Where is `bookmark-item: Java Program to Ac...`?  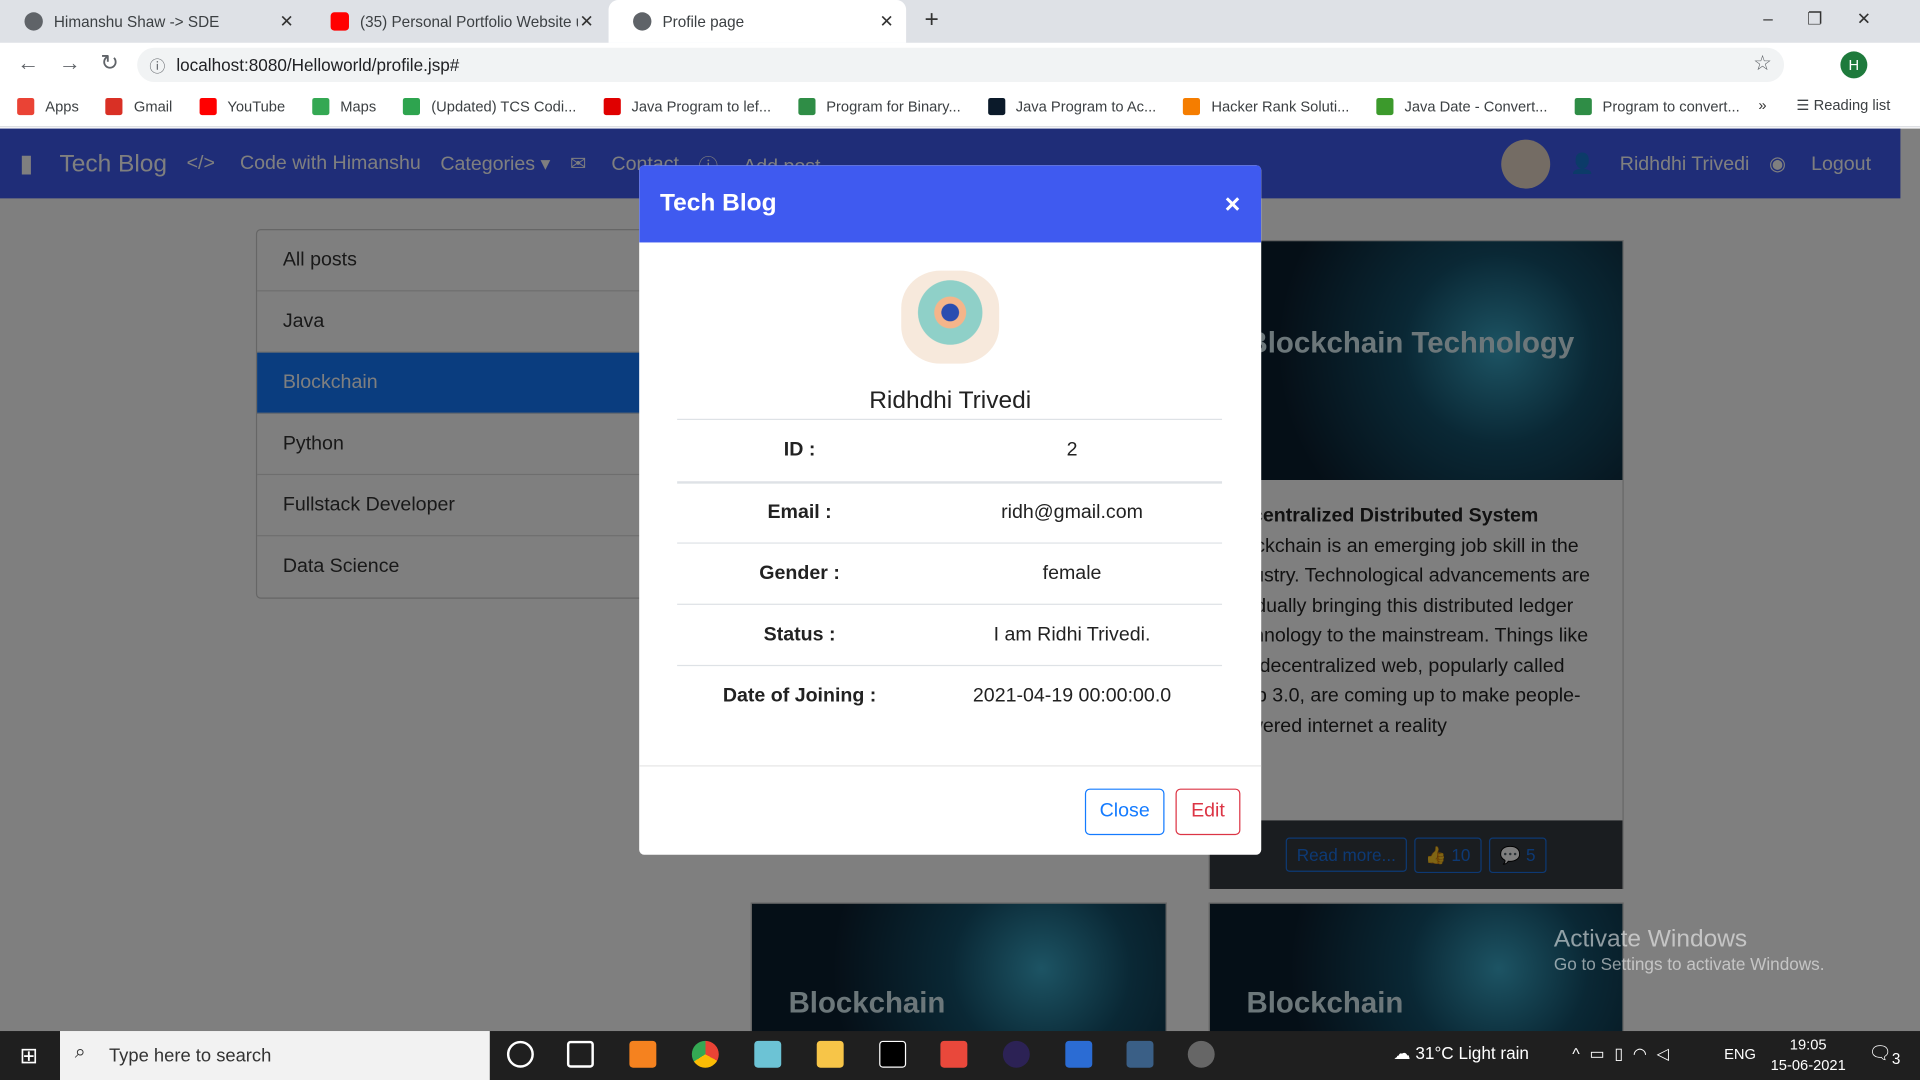
bookmark-item: Java Program to Ac... is located at coordinates (1071, 106).